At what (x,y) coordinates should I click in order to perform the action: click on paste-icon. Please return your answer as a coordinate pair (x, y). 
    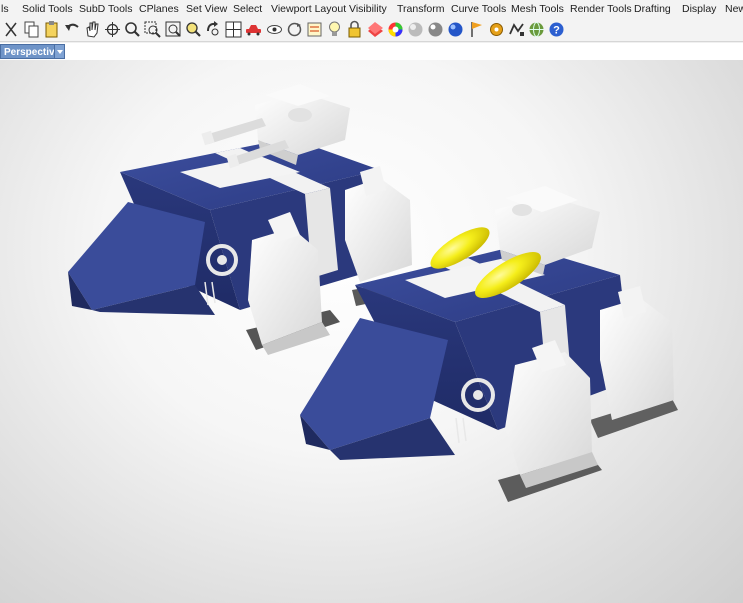
    Looking at the image, I should click on (51, 29).